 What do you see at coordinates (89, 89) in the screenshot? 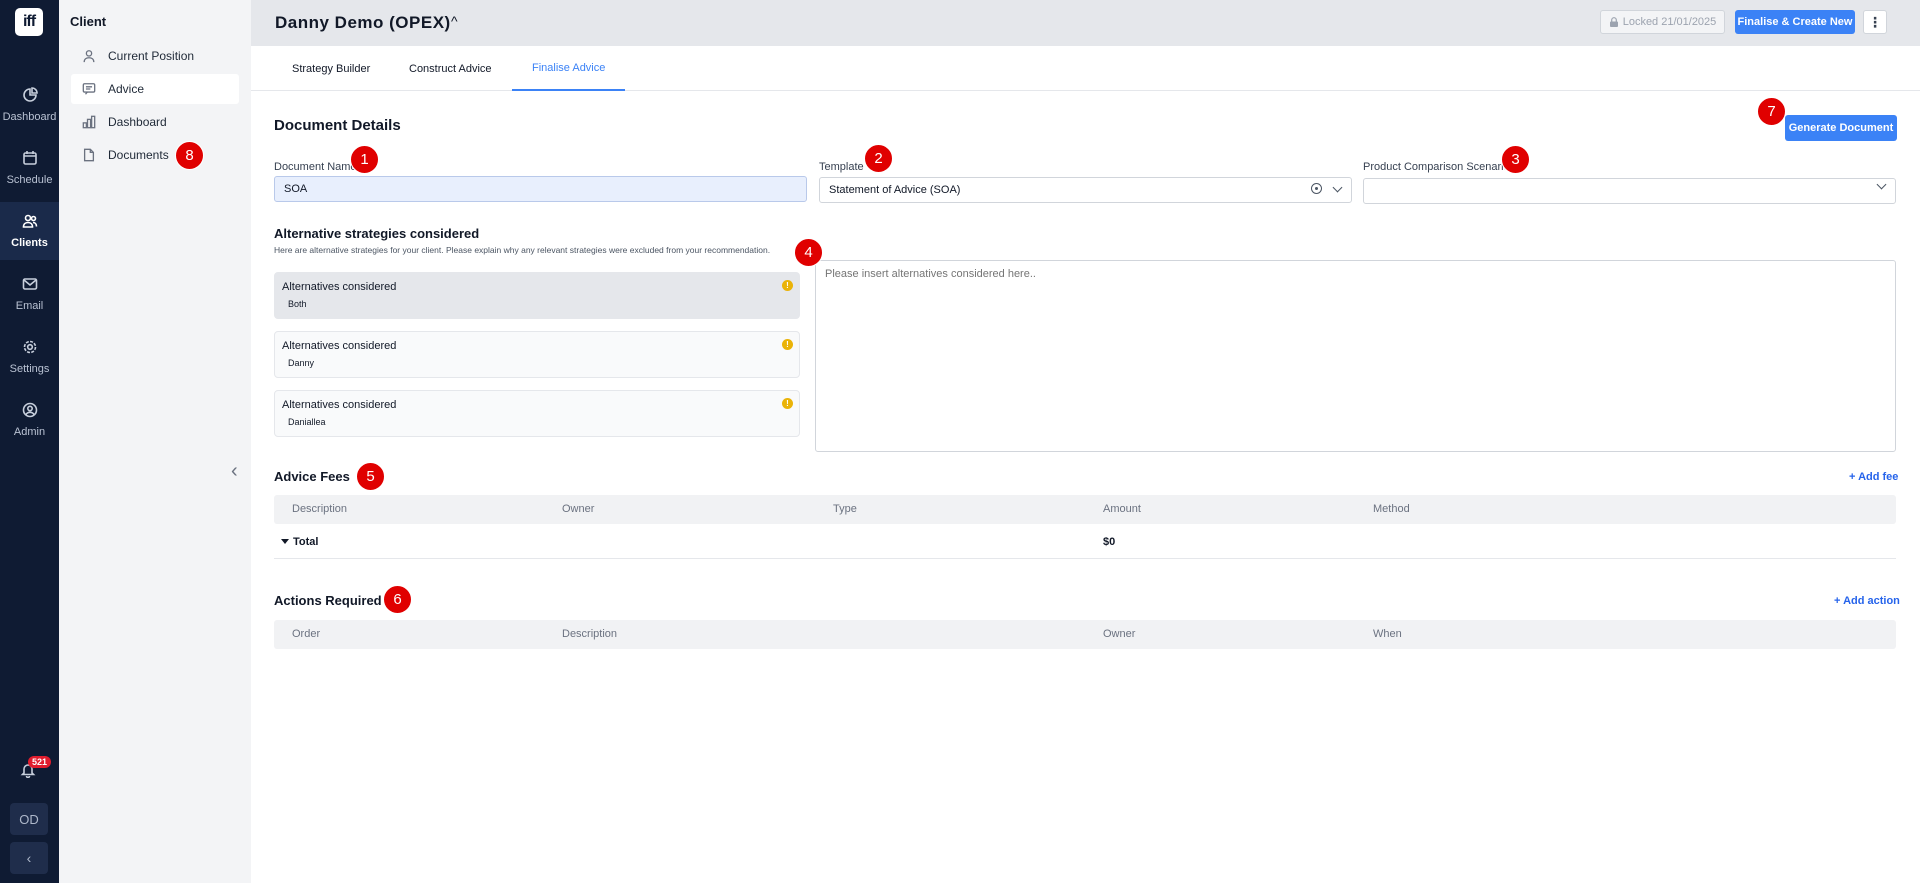
I see `chat-icon` at bounding box center [89, 89].